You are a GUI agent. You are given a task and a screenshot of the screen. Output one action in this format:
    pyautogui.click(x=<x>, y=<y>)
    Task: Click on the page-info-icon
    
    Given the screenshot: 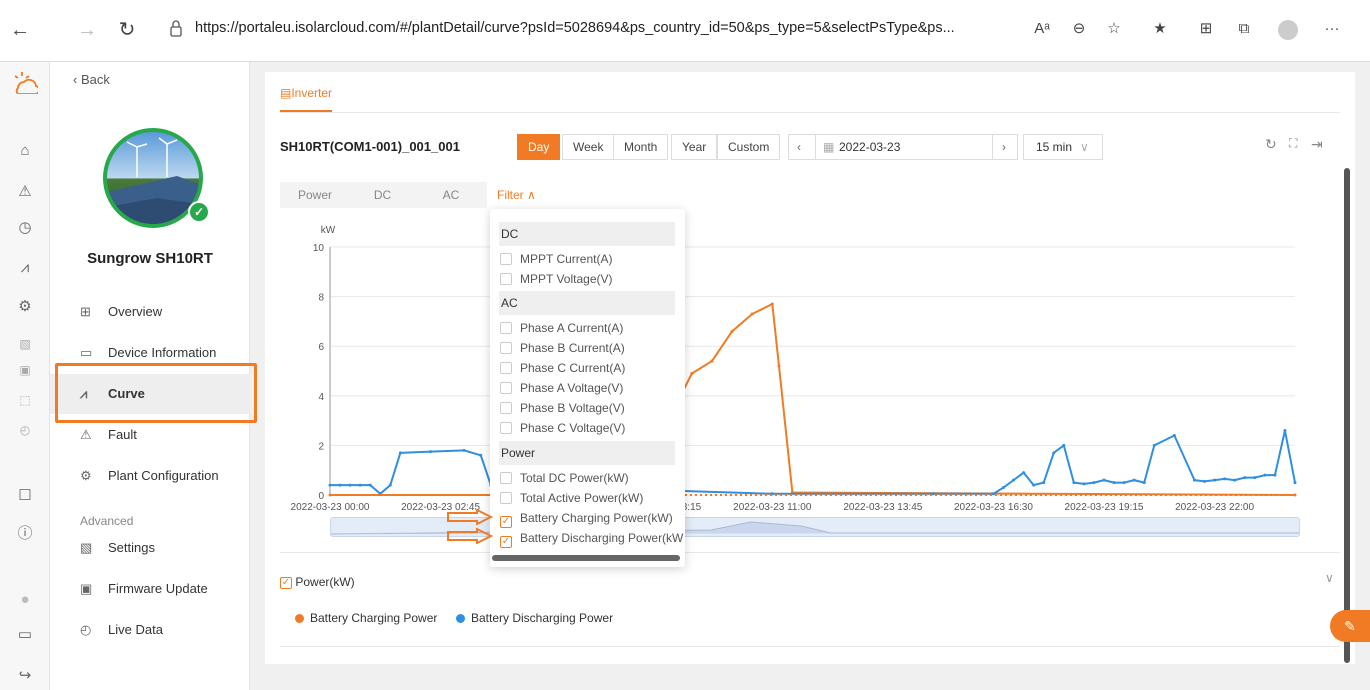 What is the action you would take?
    pyautogui.click(x=176, y=29)
    